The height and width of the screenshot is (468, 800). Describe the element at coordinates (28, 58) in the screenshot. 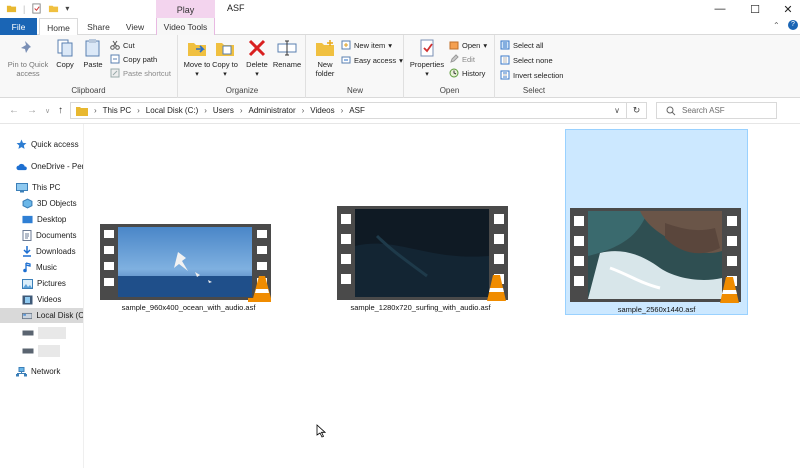

I see `pin-quick-access-button: Pin to Quick access` at that location.